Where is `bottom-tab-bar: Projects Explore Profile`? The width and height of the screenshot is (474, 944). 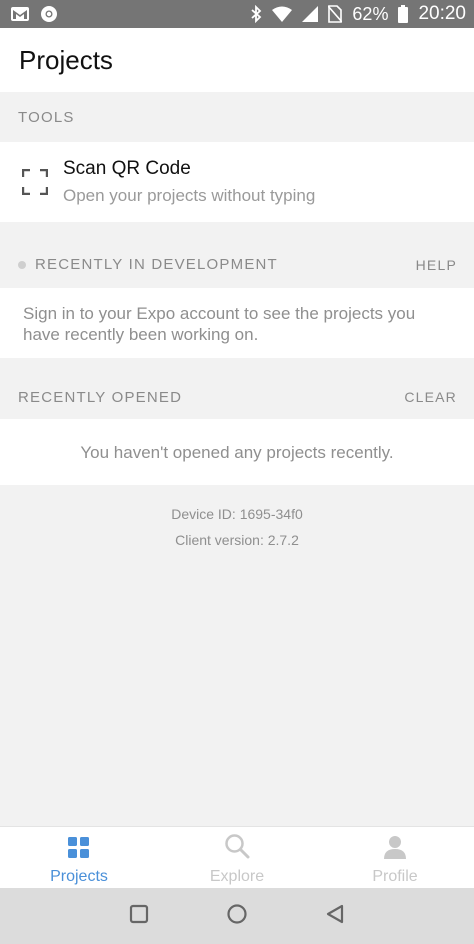 bottom-tab-bar: Projects Explore Profile is located at coordinates (237, 857).